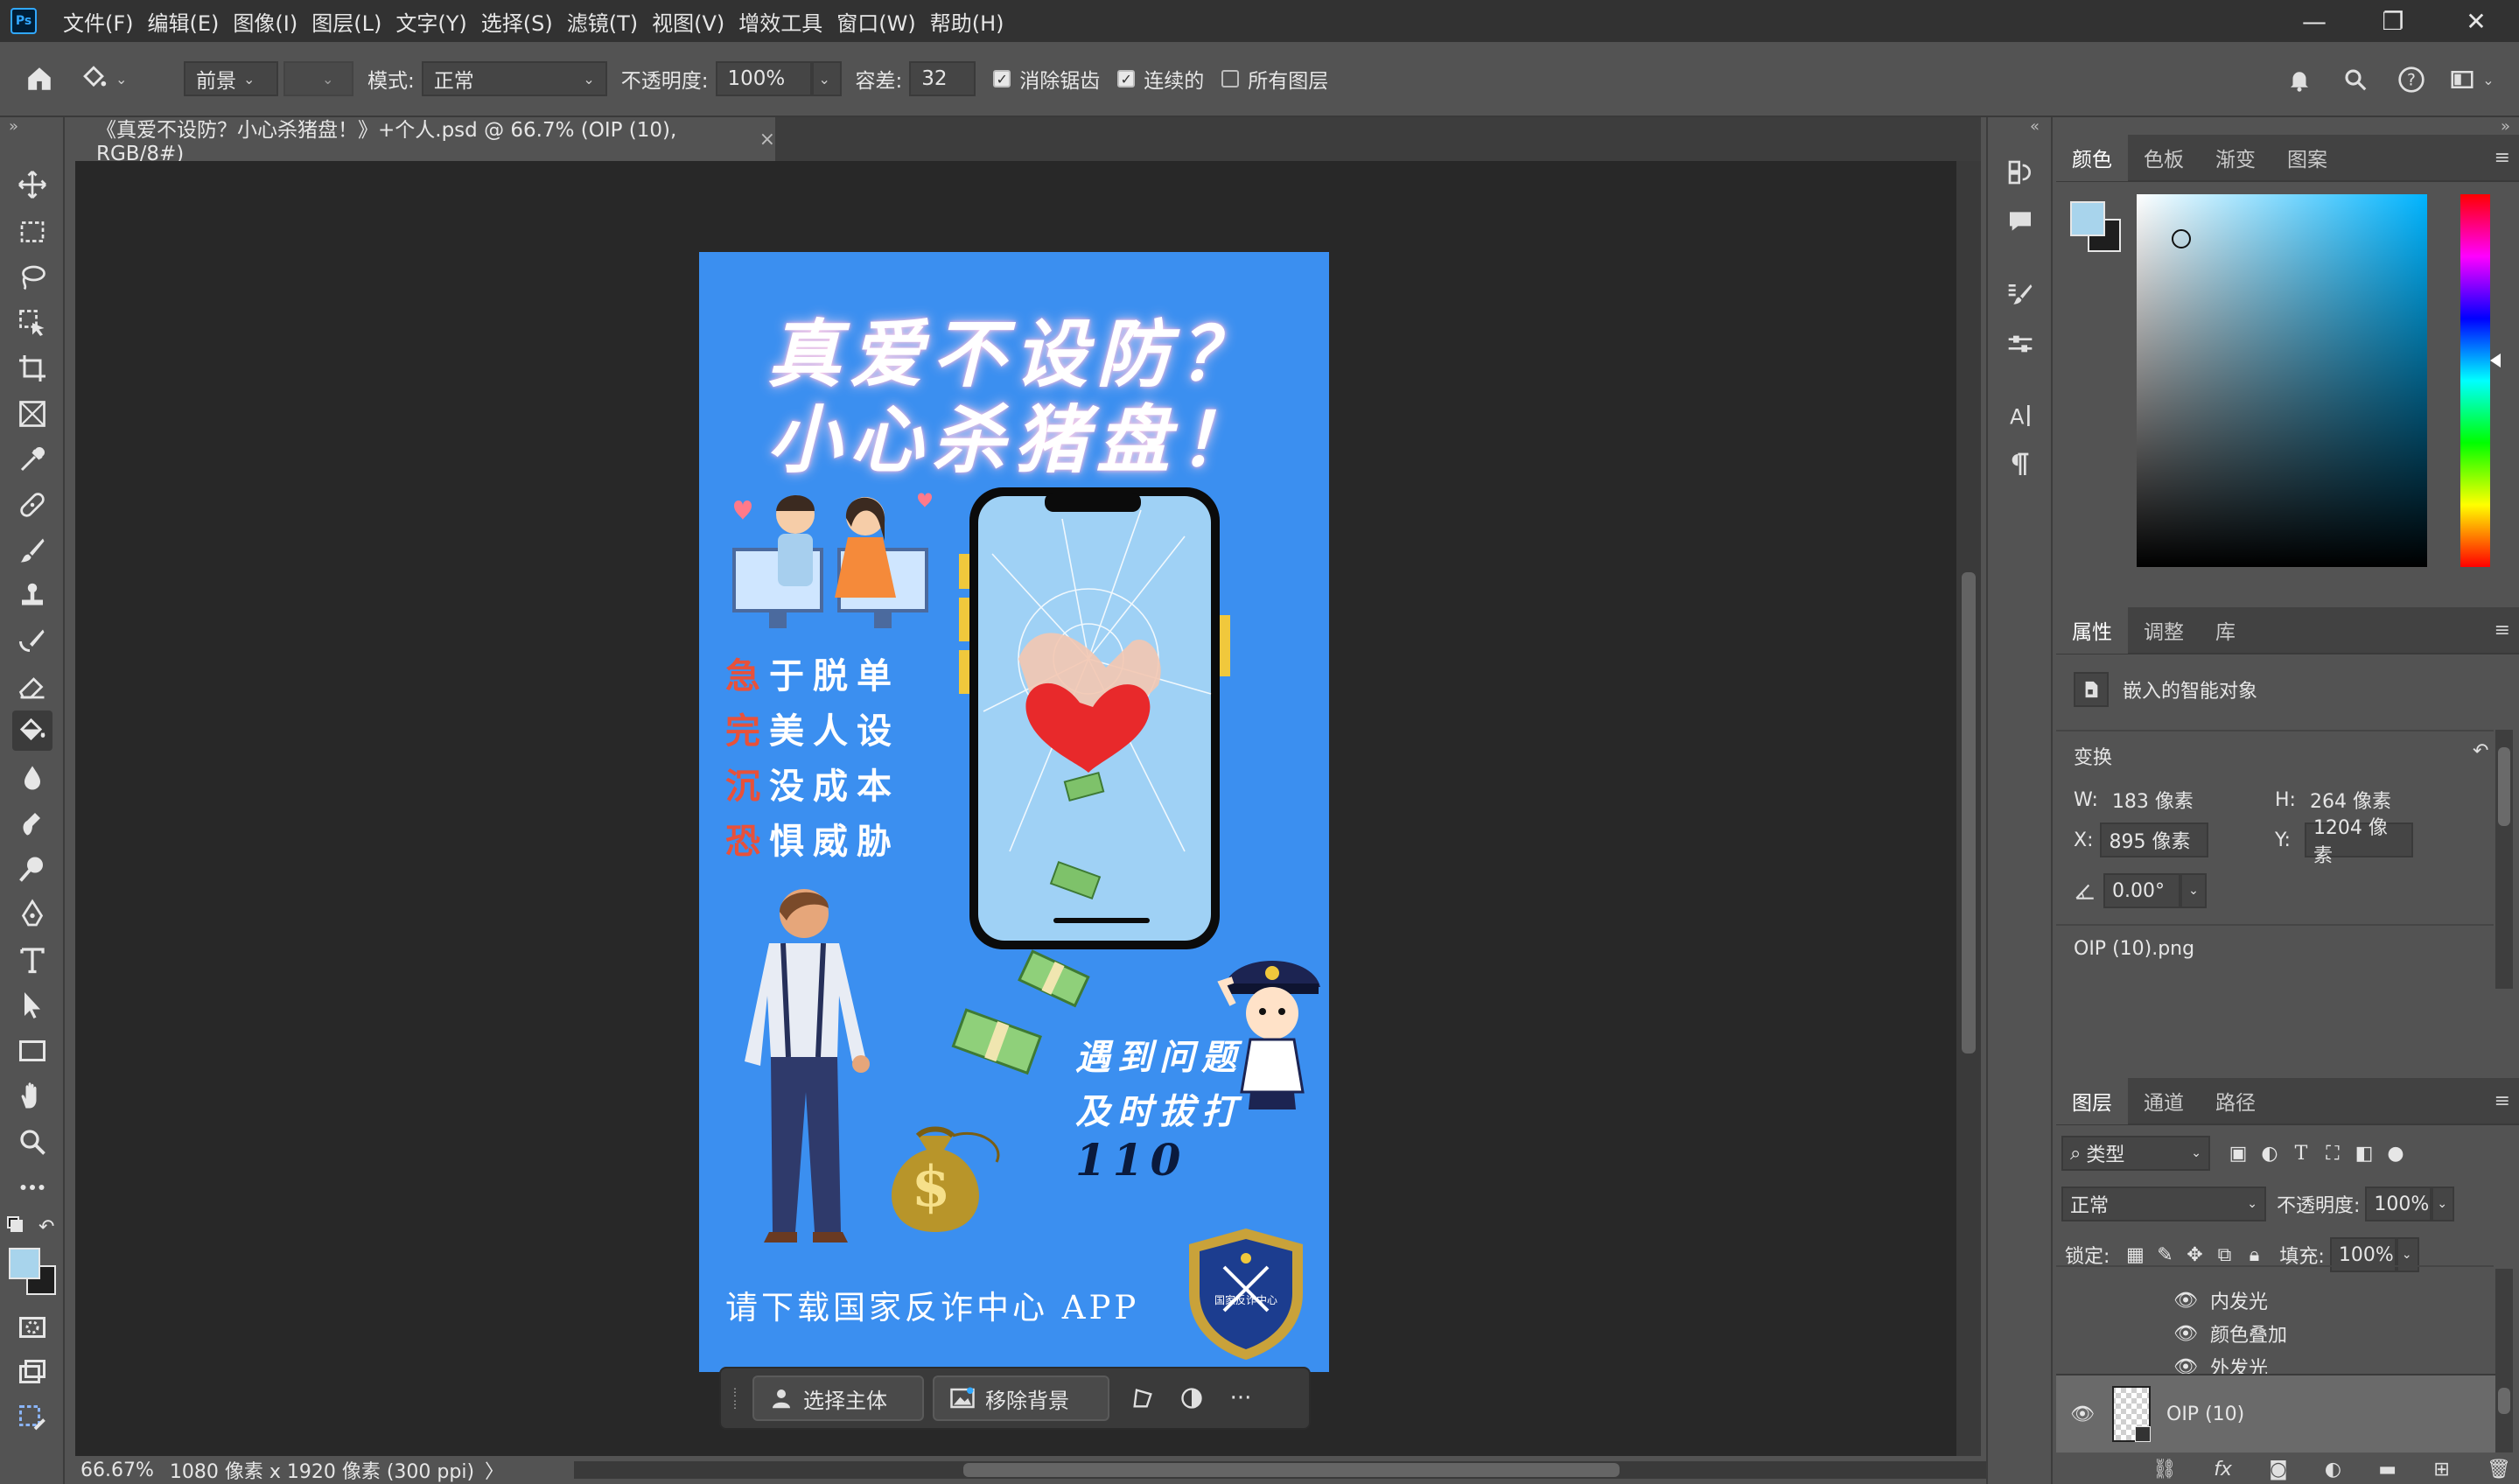  What do you see at coordinates (2269, 1154) in the screenshot?
I see `filter-adjustment-icon: ◐` at bounding box center [2269, 1154].